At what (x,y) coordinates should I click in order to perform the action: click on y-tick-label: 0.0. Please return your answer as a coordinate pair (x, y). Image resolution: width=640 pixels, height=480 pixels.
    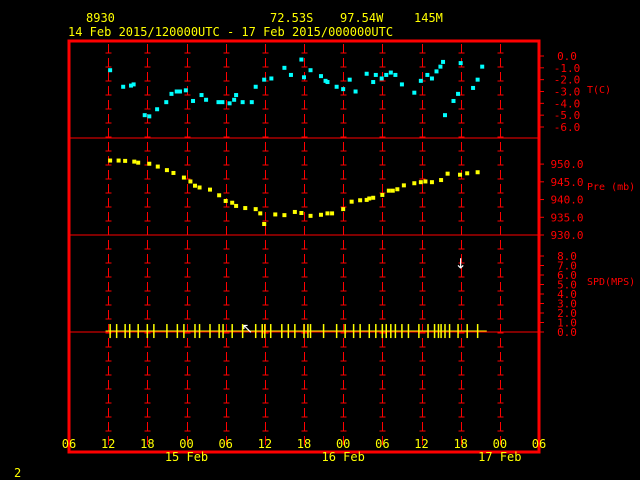
    Looking at the image, I should click on (567, 332).